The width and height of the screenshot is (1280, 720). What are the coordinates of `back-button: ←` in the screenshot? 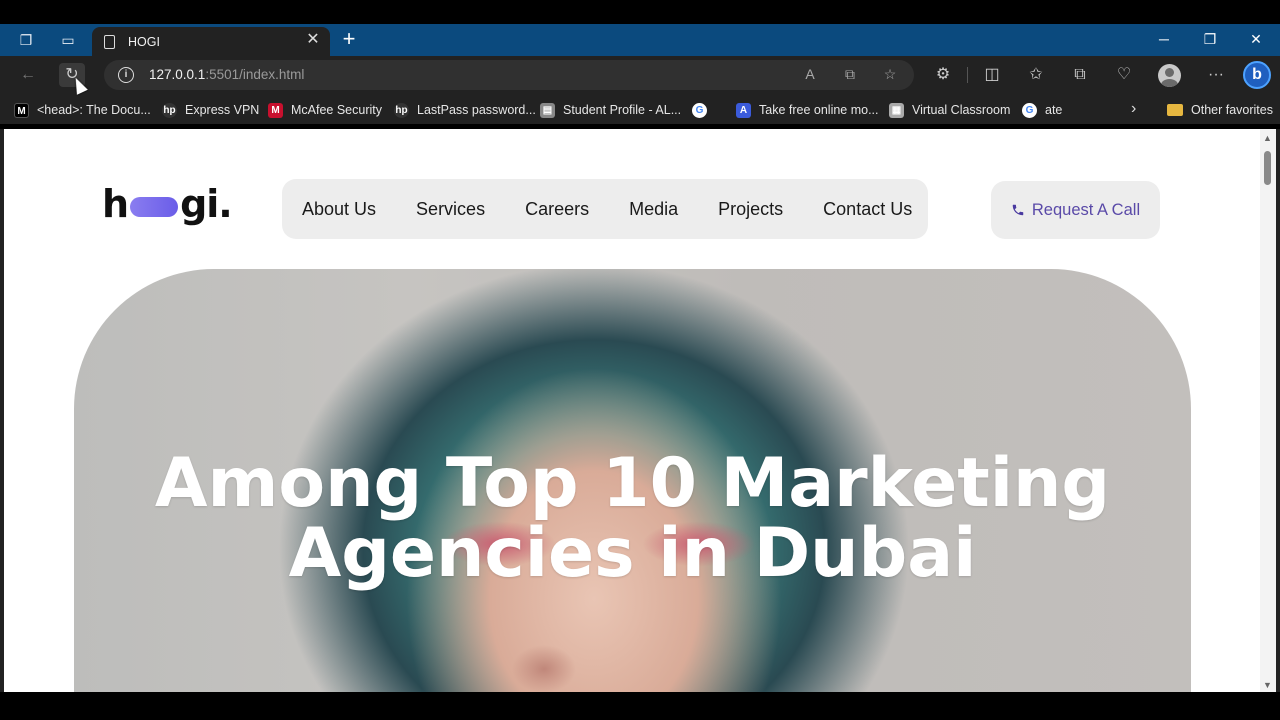 It's located at (28, 75).